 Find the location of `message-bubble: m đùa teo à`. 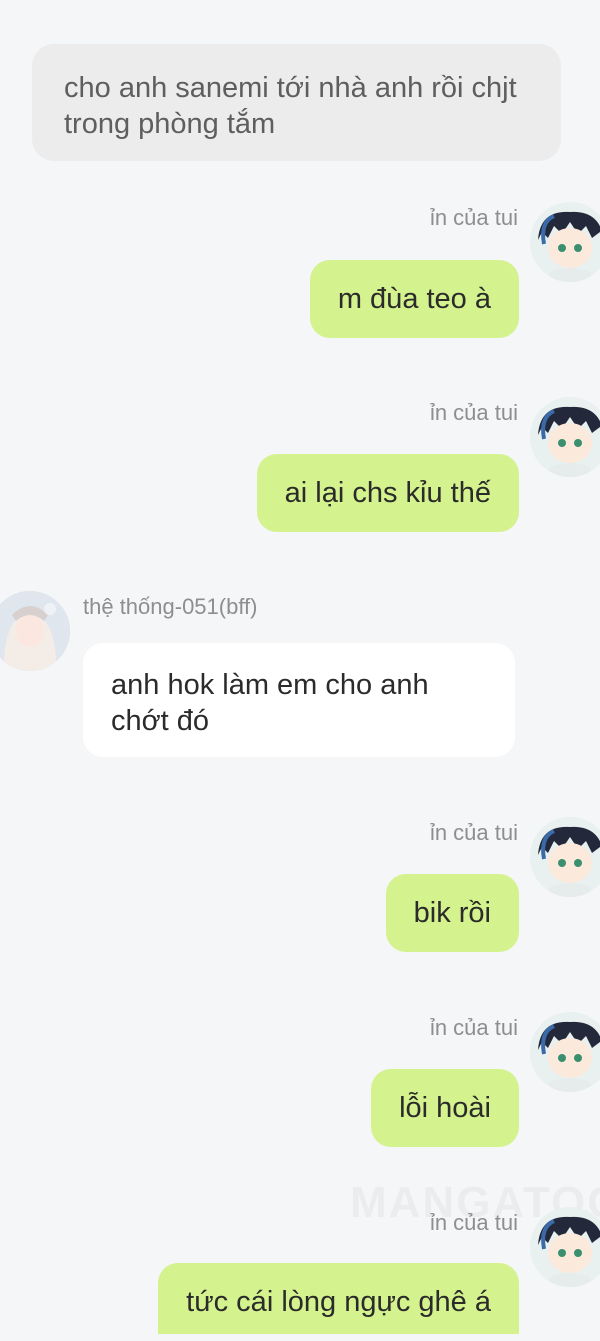

message-bubble: m đùa teo à is located at coordinates (414, 299).